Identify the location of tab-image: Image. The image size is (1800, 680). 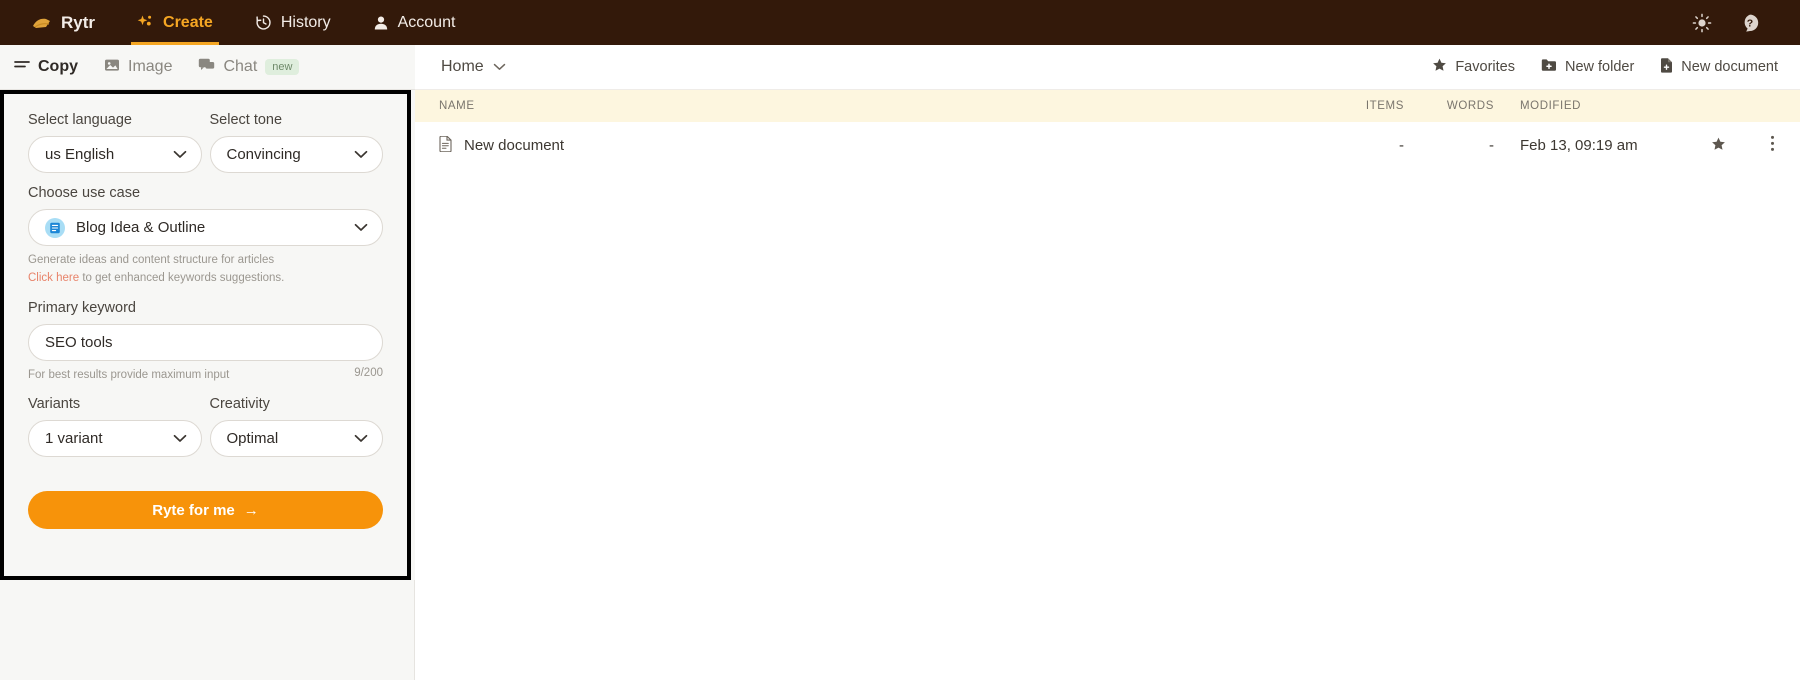
(138, 67).